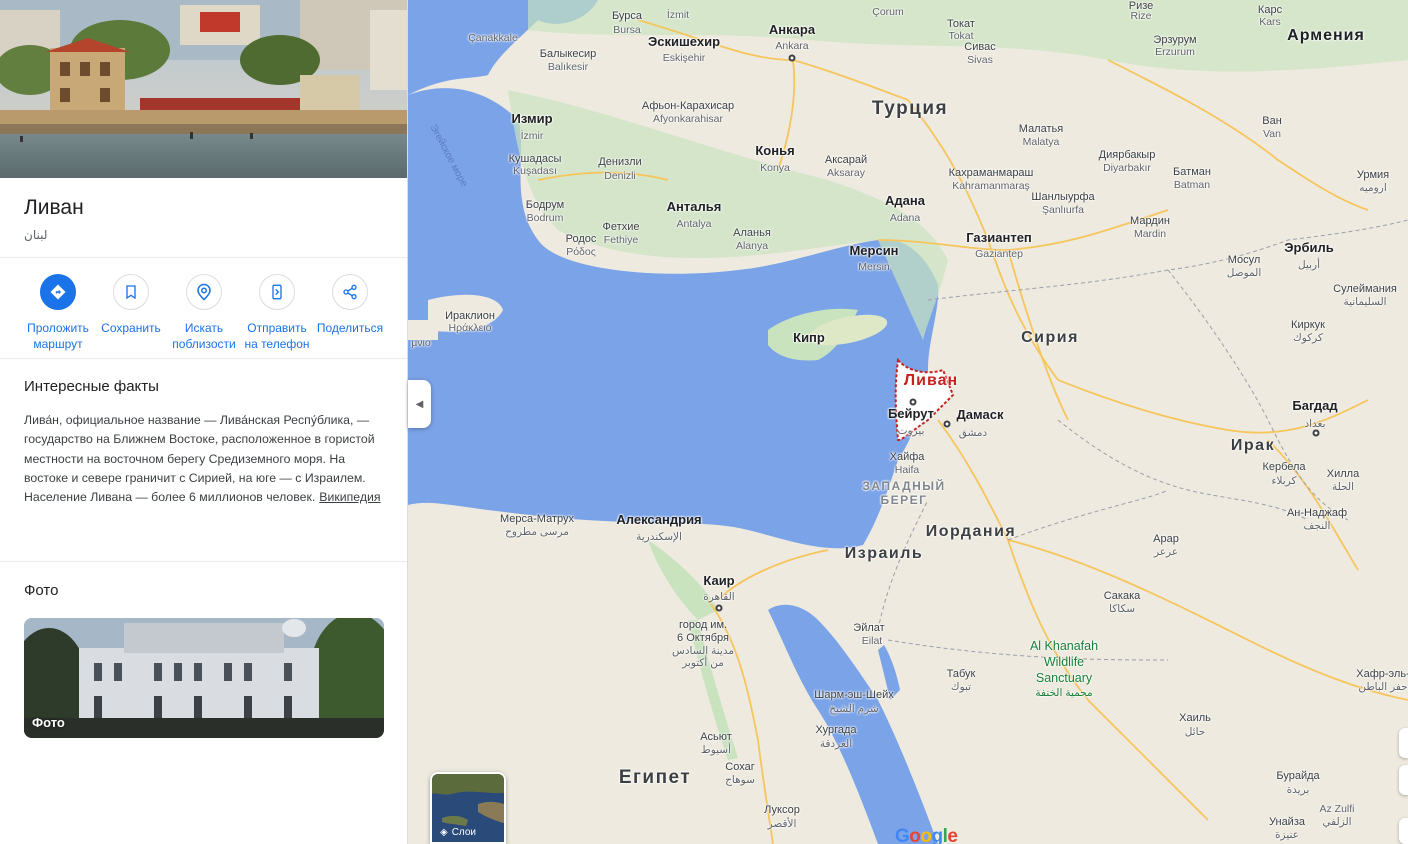 This screenshot has height=844, width=1408. Describe the element at coordinates (535, 159) in the screenshot. I see `map-label-kusadasi-ru: Кушадасы` at that location.